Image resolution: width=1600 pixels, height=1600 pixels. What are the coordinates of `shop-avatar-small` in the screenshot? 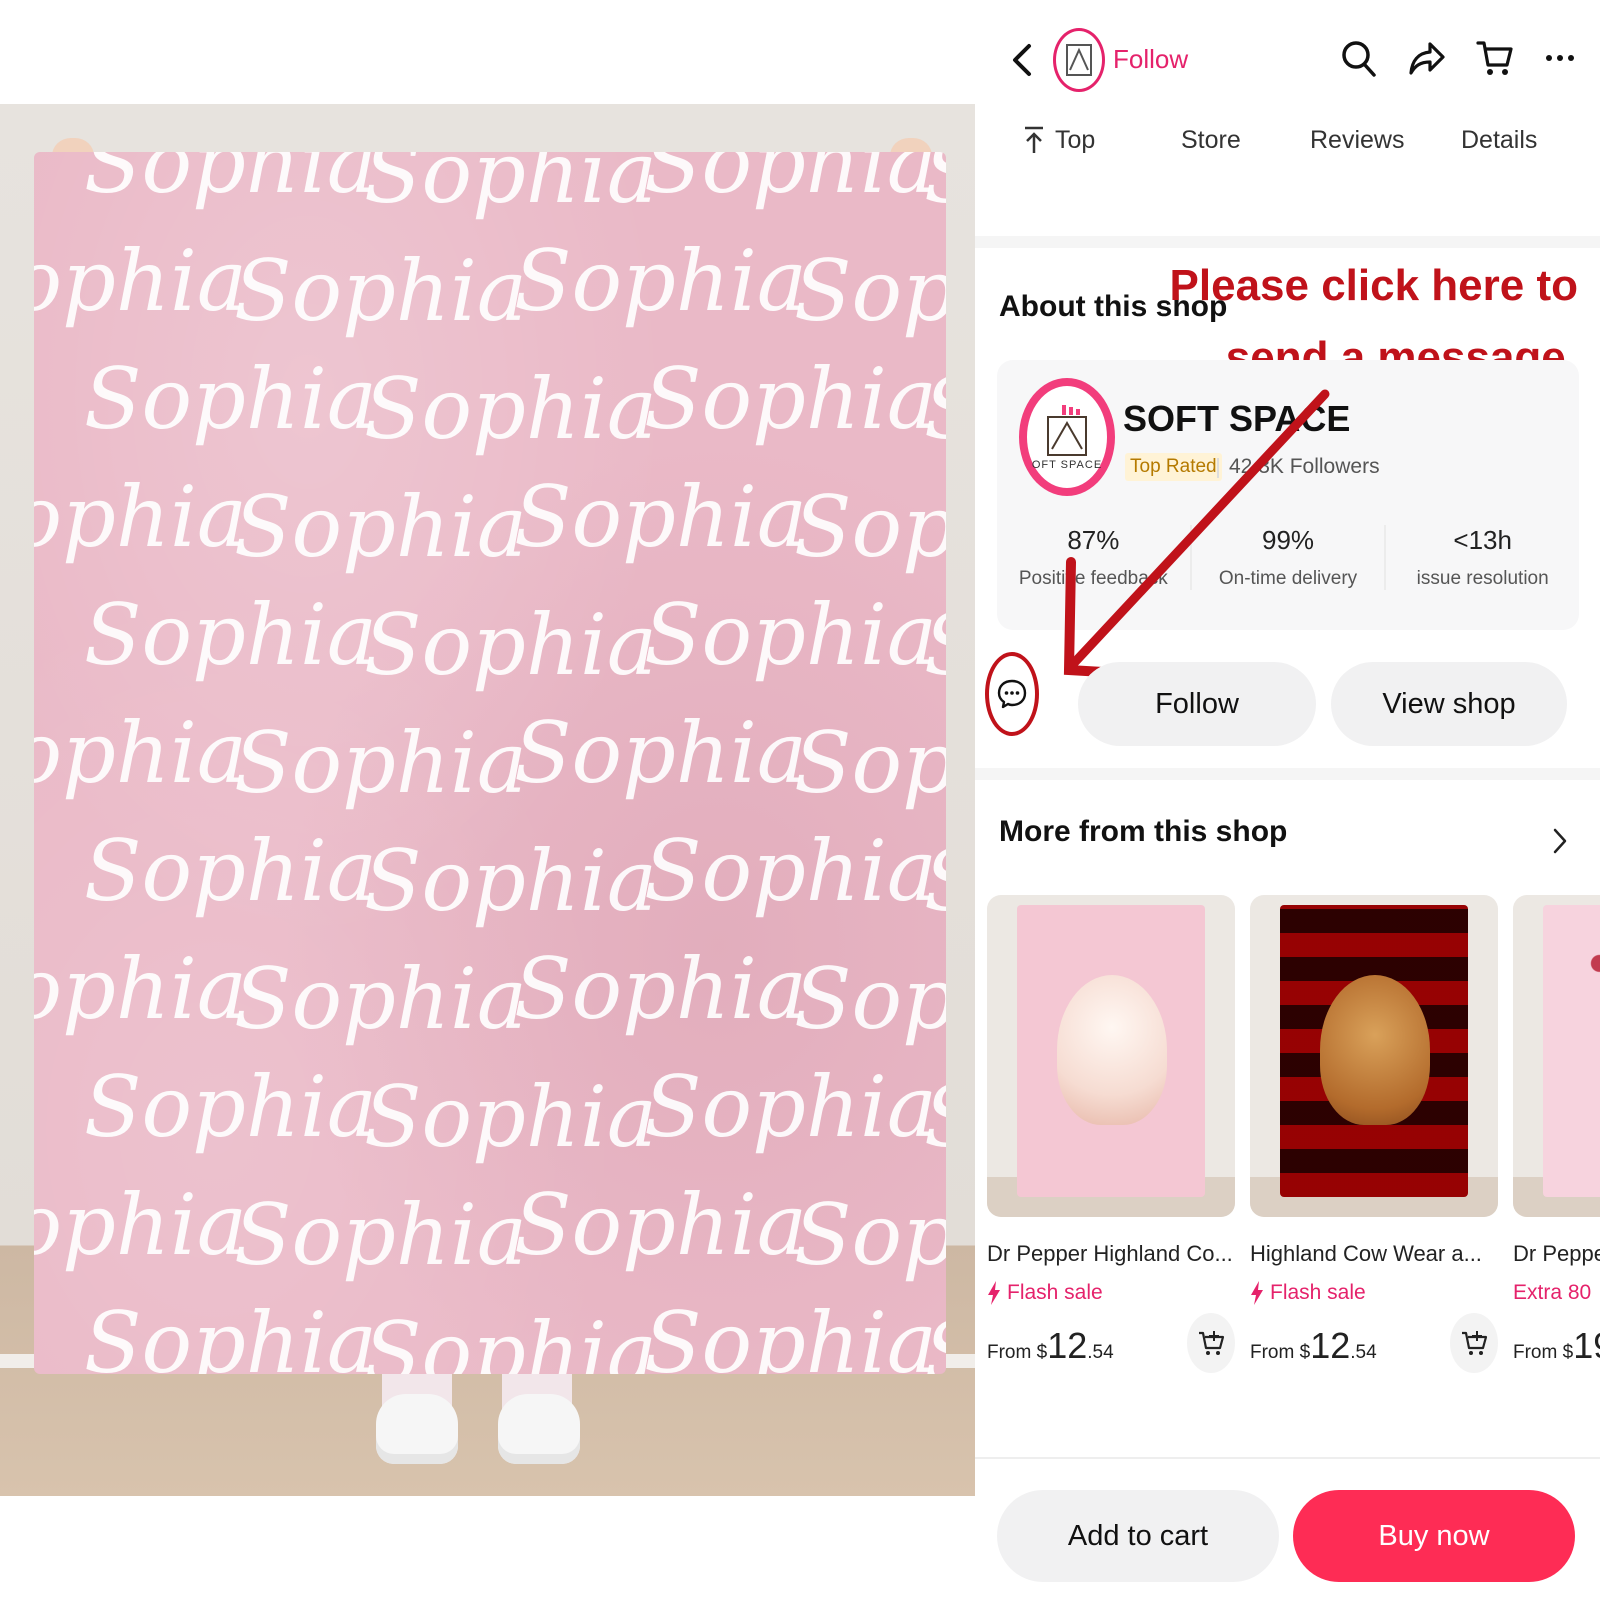 It's located at (1079, 60).